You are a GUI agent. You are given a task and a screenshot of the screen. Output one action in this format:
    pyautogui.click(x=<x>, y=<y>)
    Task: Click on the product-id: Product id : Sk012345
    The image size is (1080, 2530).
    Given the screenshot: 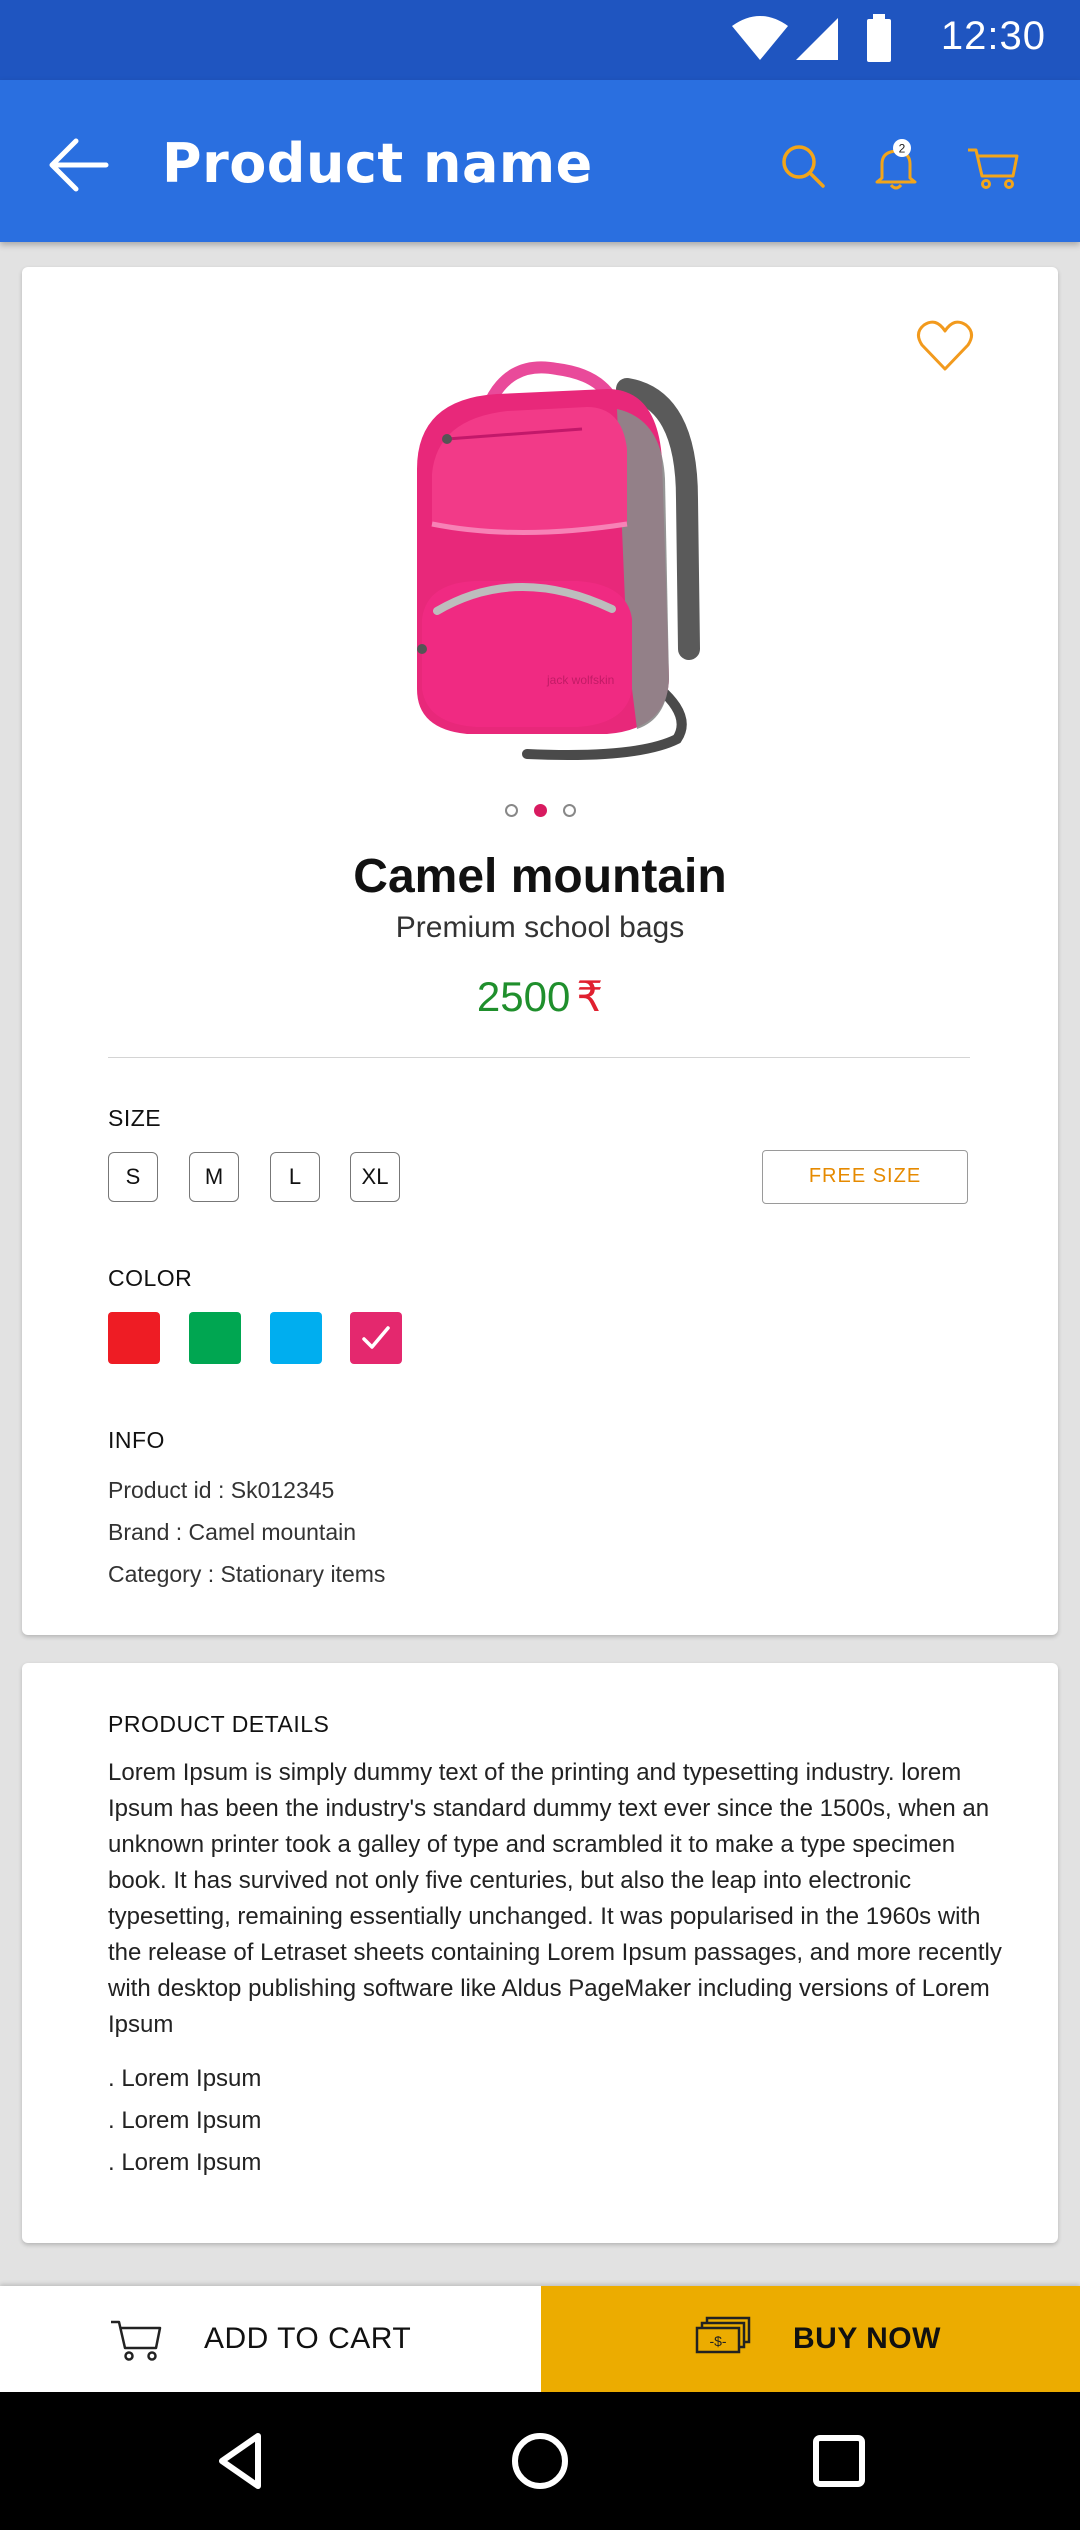 What is the action you would take?
    pyautogui.click(x=221, y=1490)
    